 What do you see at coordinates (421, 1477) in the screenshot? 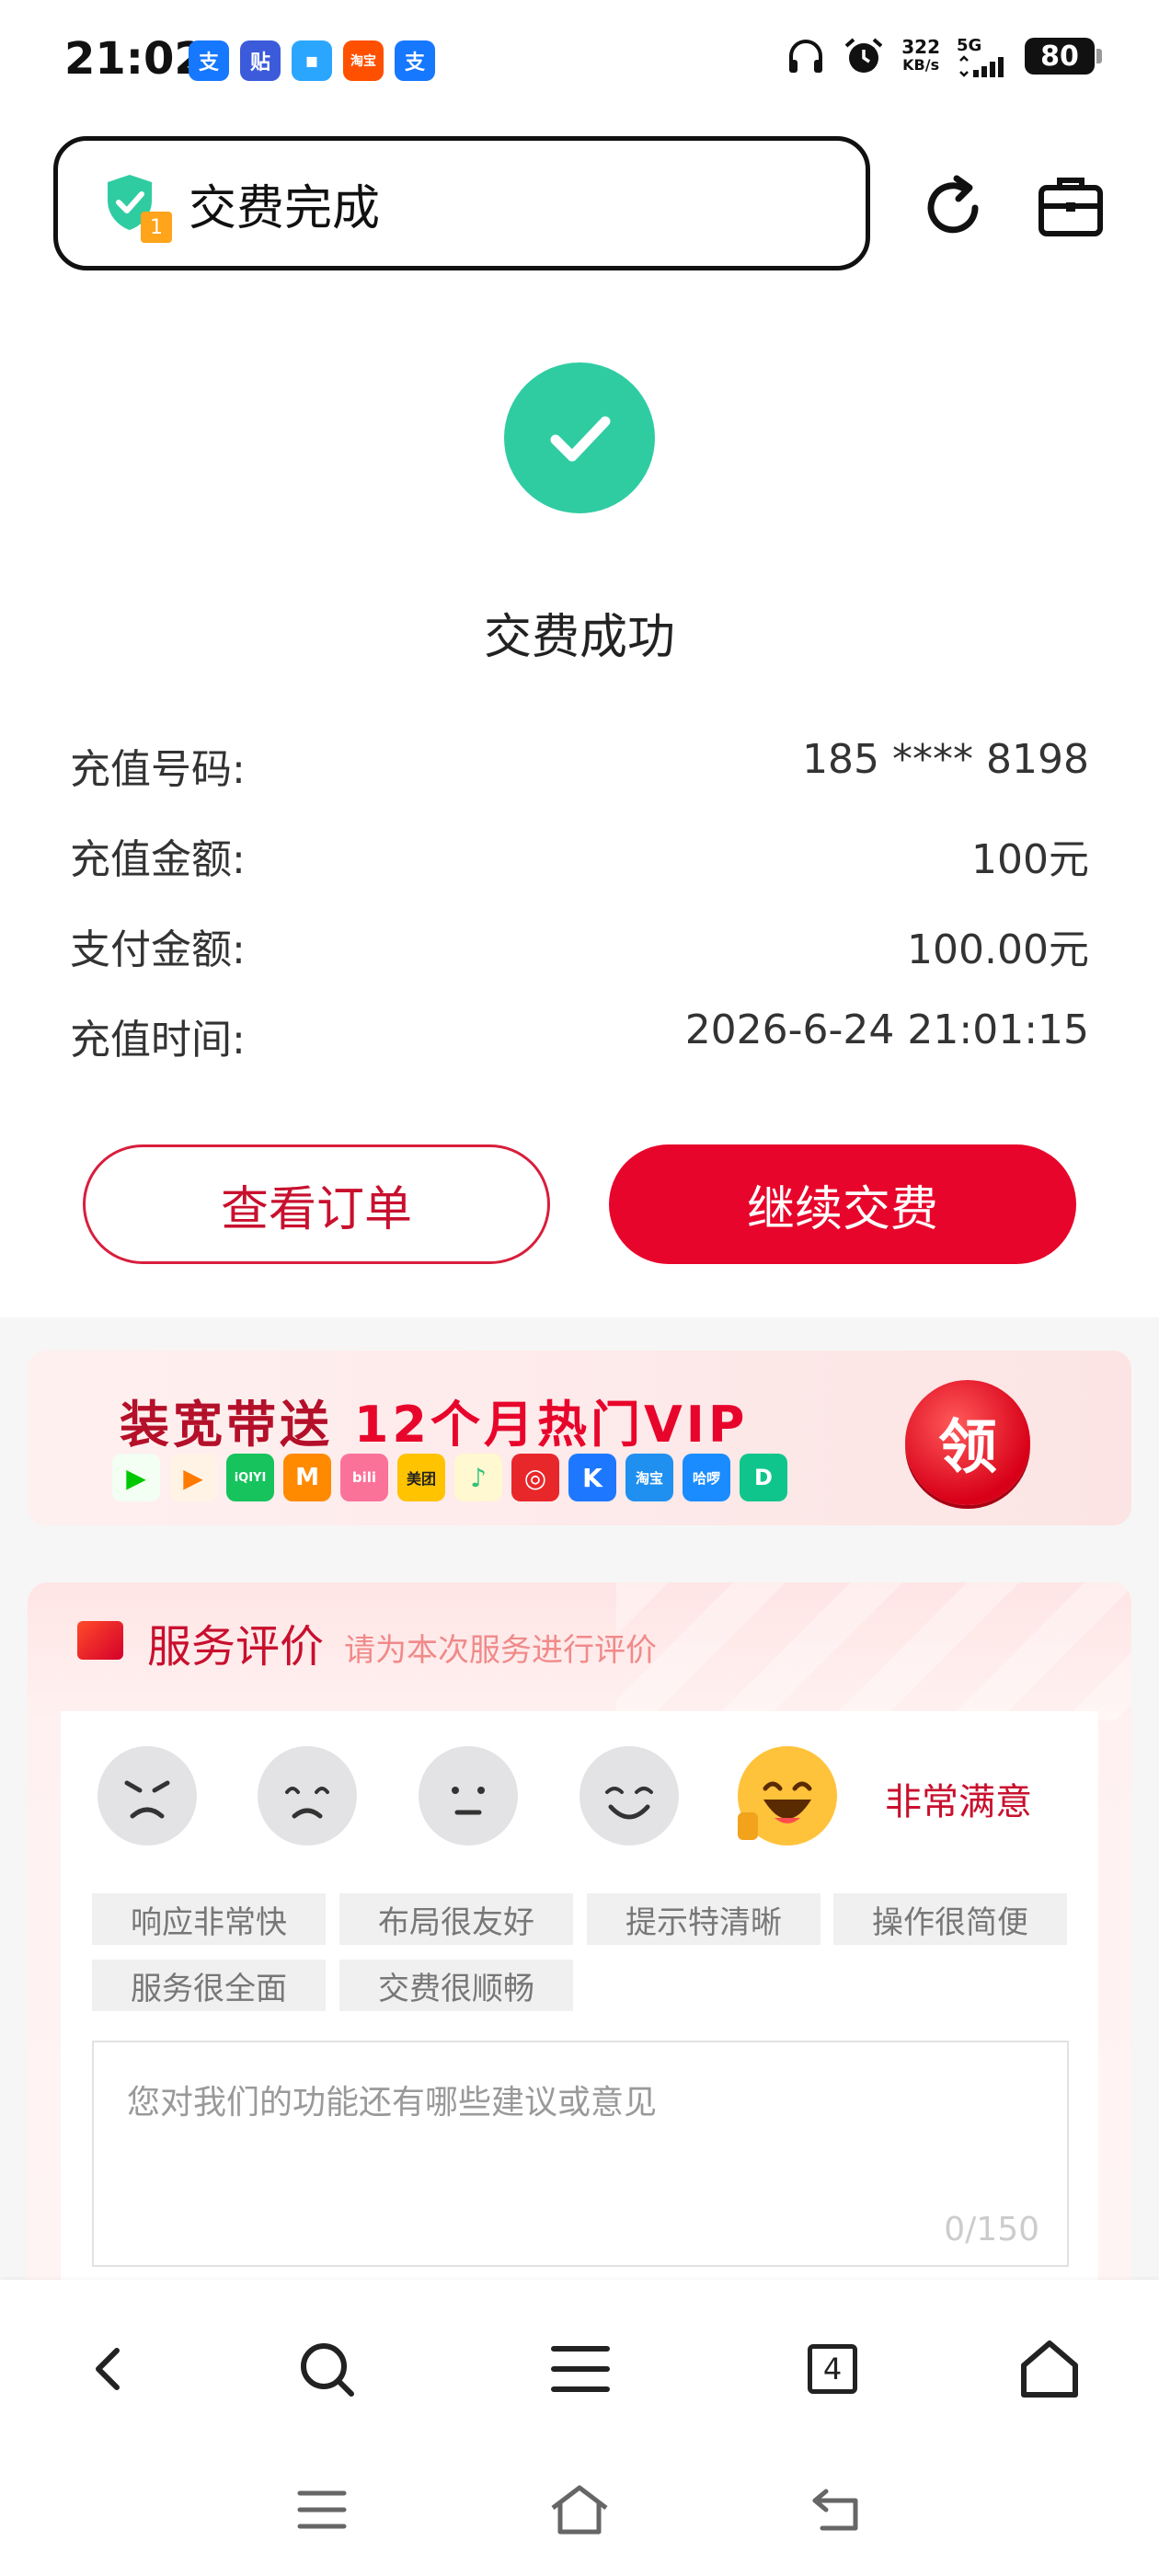
I see `meituan-icon: 美团` at bounding box center [421, 1477].